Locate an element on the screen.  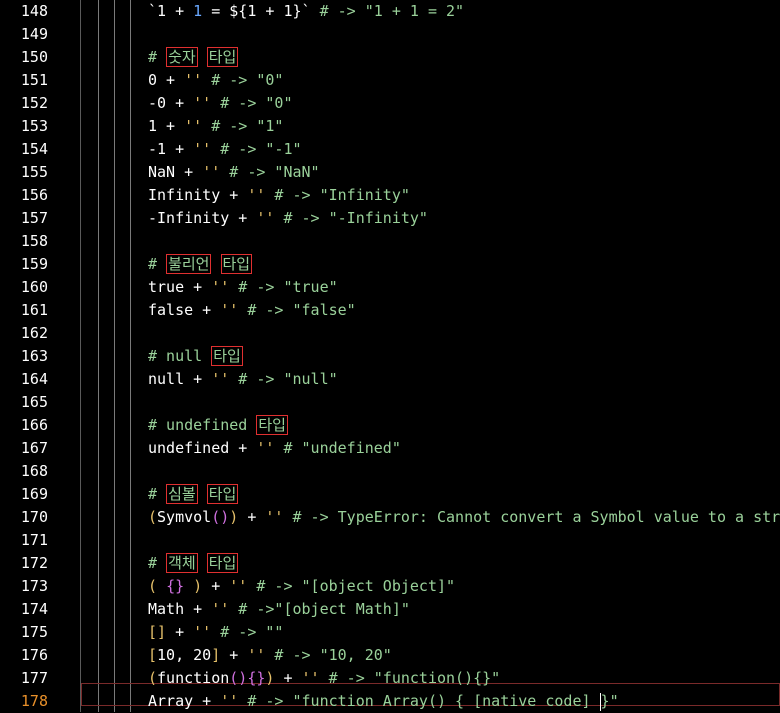
code-line: NaN + '' # -> "NaN" is located at coordinates (234, 172).